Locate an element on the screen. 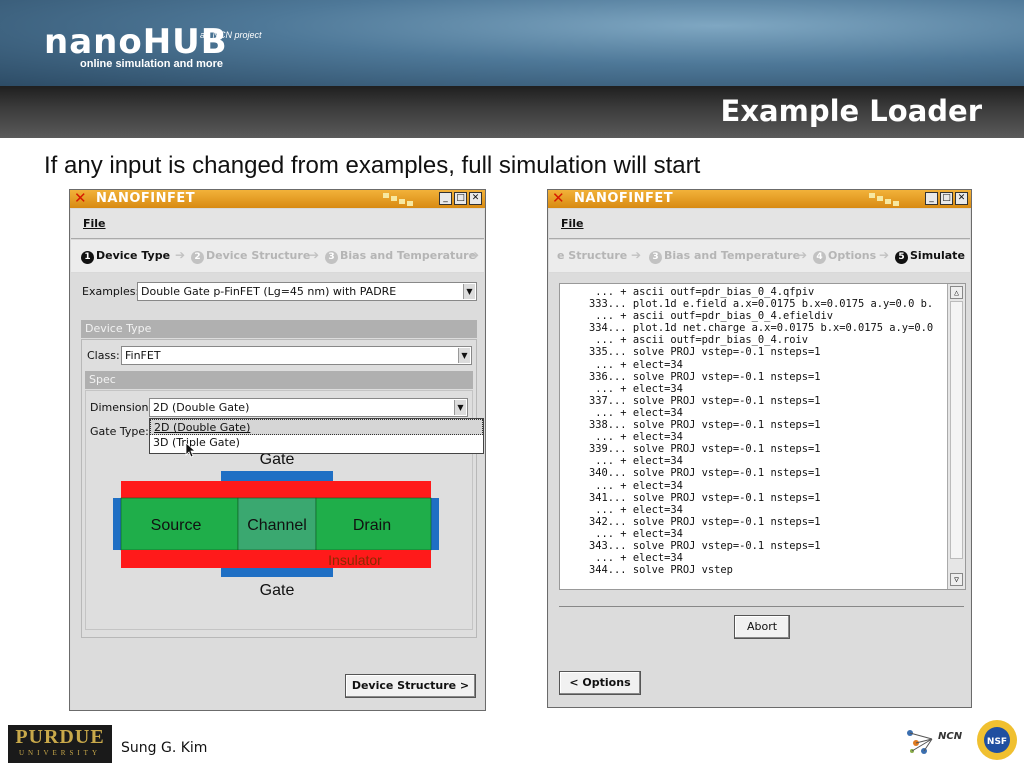  source-label: Source is located at coordinates (176, 525).